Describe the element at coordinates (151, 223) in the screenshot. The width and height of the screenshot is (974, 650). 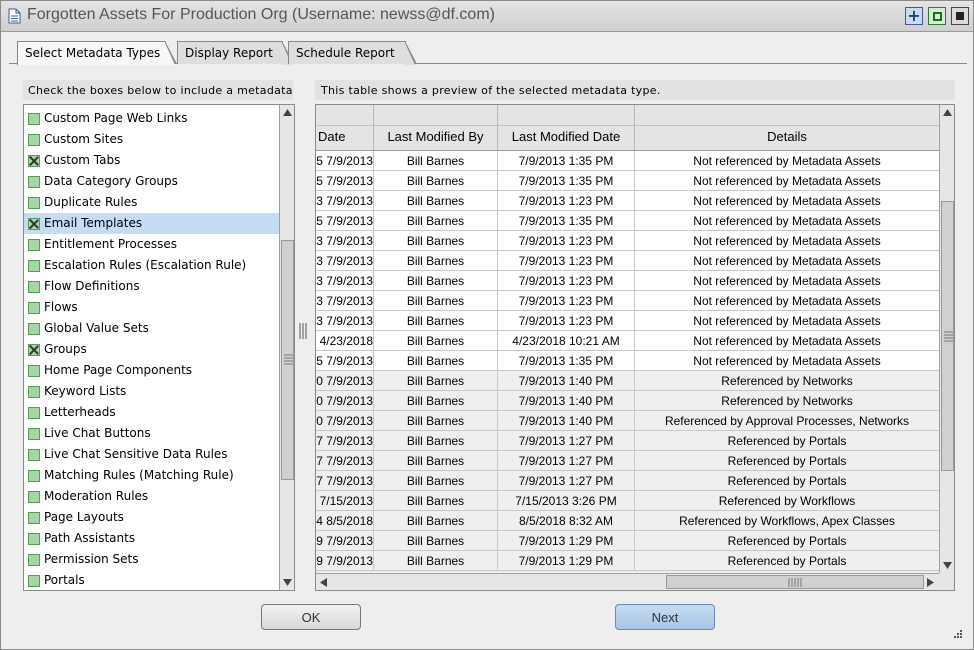
I see `list-item: Email Templates` at that location.